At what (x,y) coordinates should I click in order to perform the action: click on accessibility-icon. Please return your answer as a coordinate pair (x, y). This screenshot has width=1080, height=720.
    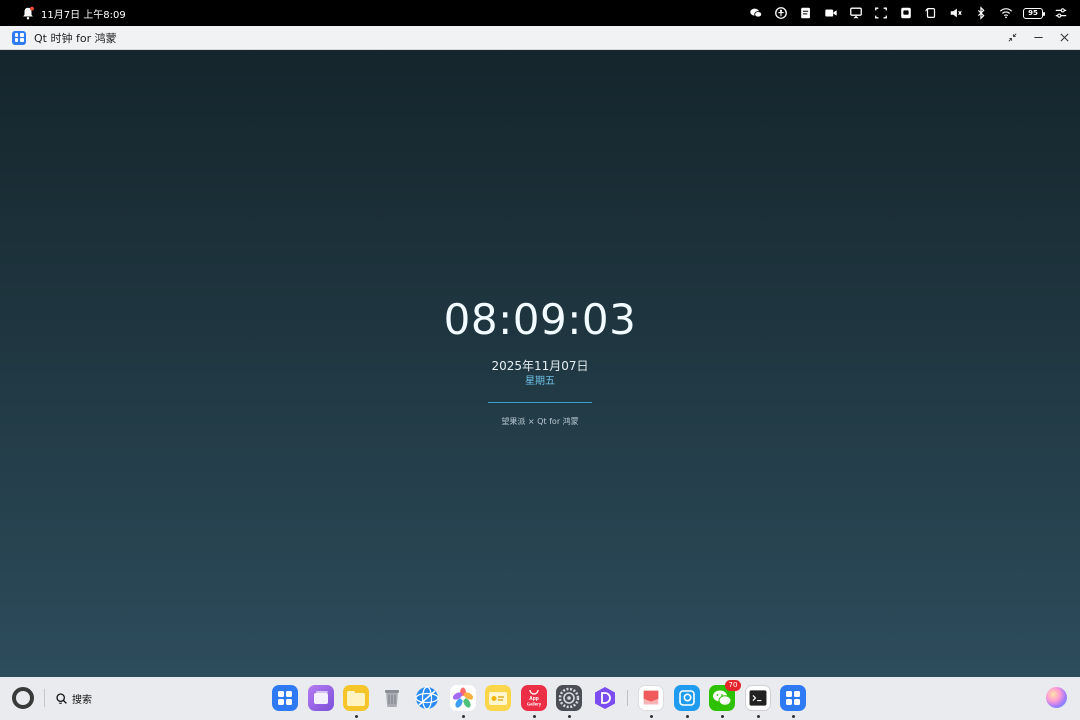
    Looking at the image, I should click on (780, 13).